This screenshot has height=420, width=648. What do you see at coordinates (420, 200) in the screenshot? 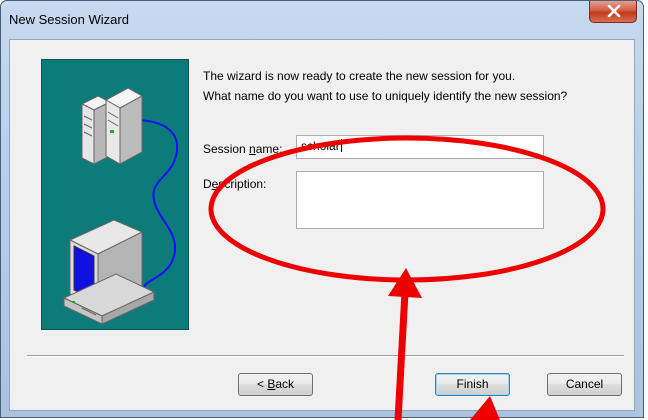
I see `description-input` at bounding box center [420, 200].